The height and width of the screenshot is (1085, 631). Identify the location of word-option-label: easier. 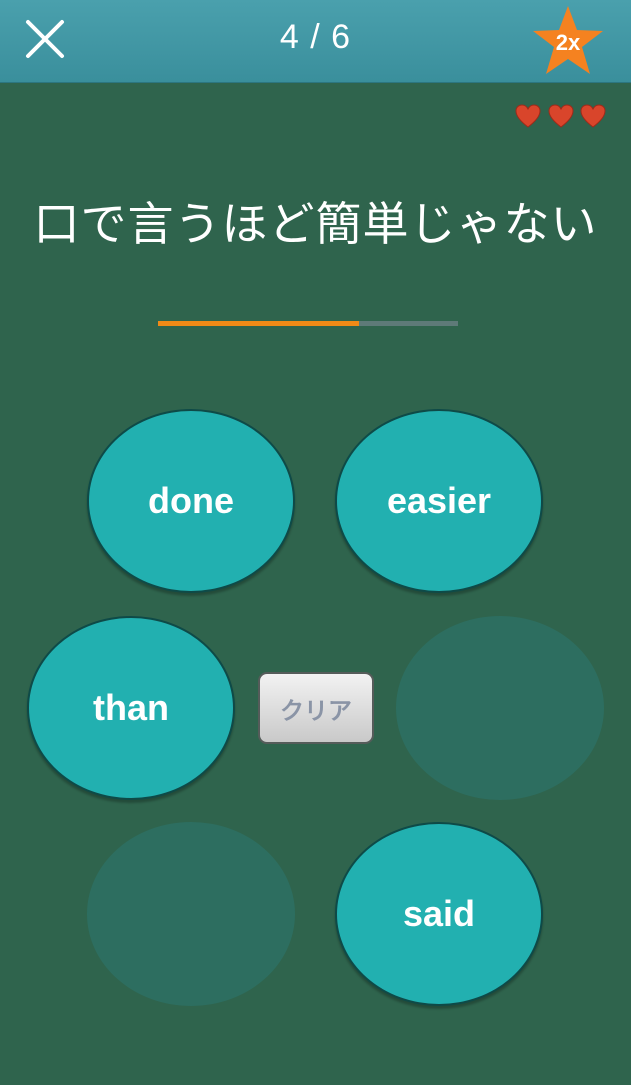
(439, 500).